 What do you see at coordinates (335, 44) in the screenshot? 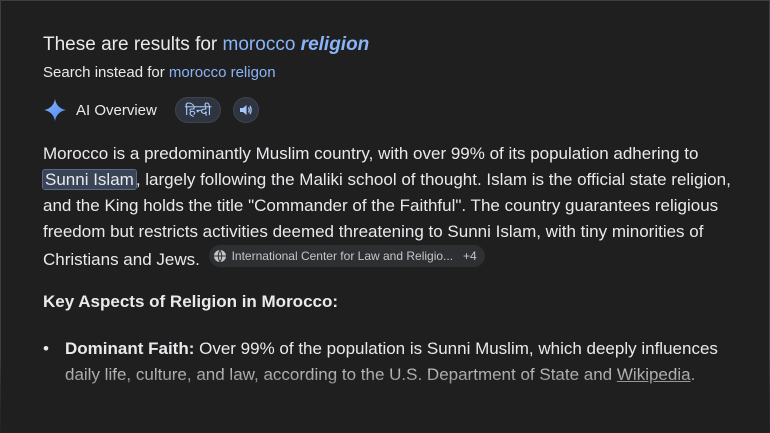
I see `corrected-query-emphasis: religion` at bounding box center [335, 44].